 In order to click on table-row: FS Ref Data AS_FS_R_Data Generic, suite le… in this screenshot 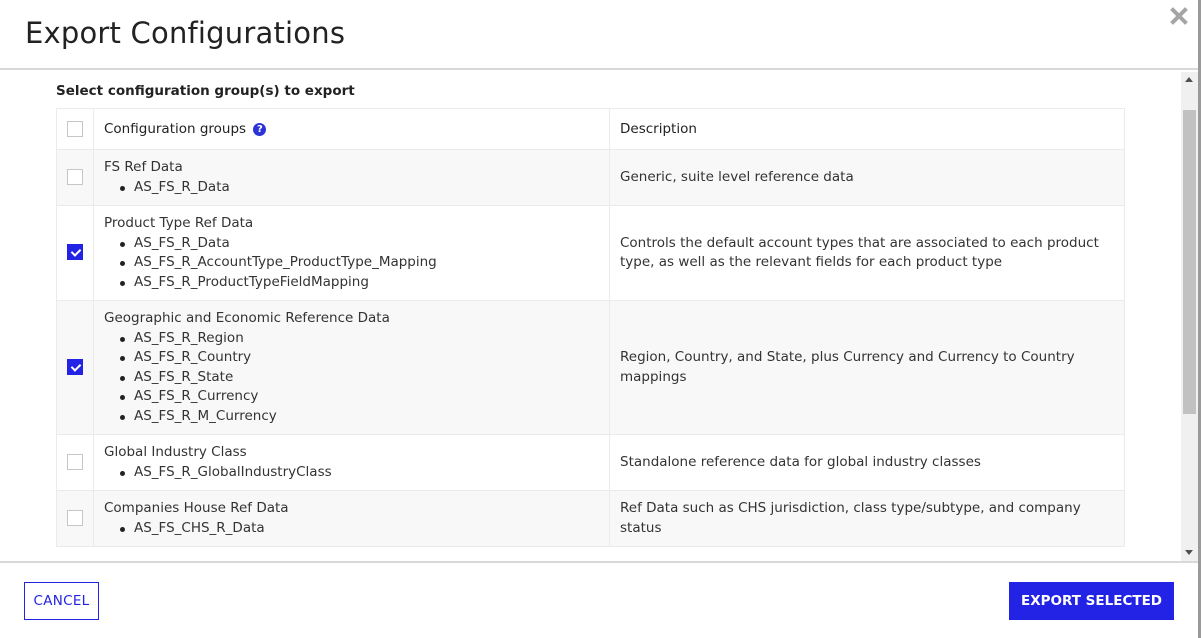, I will do `click(590, 177)`.